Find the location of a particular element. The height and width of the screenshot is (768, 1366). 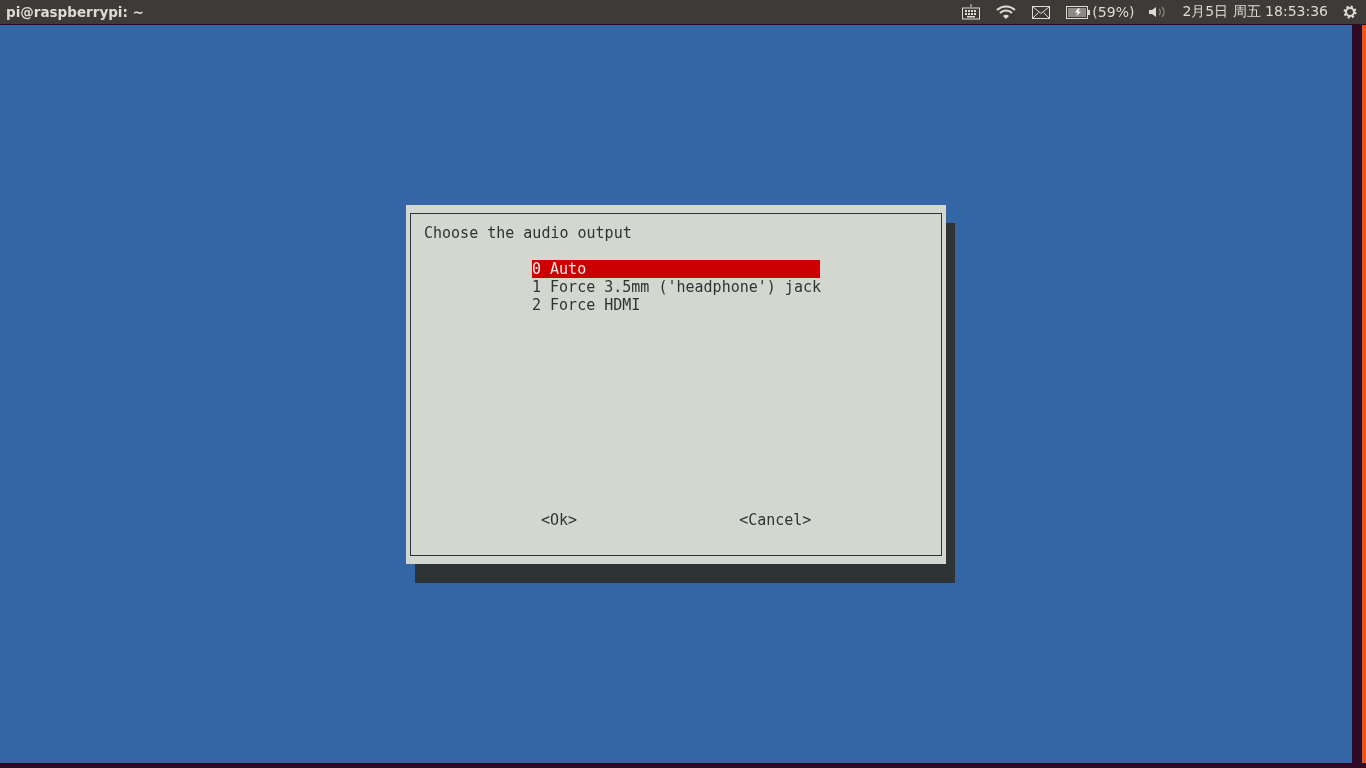

cancel-button: <Cancel> is located at coordinates (775, 520).